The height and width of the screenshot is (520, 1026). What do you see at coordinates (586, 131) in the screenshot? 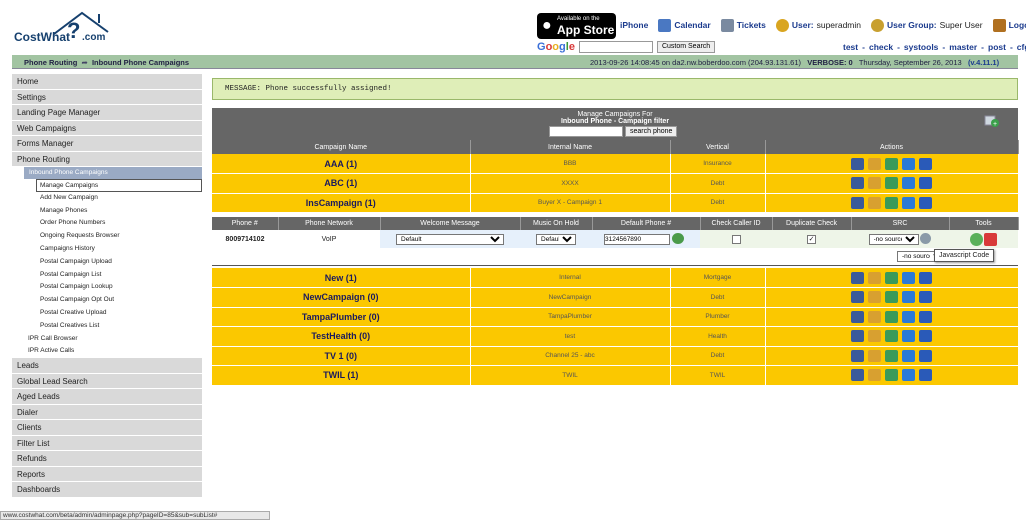
I see `campaign-filter-input` at bounding box center [586, 131].